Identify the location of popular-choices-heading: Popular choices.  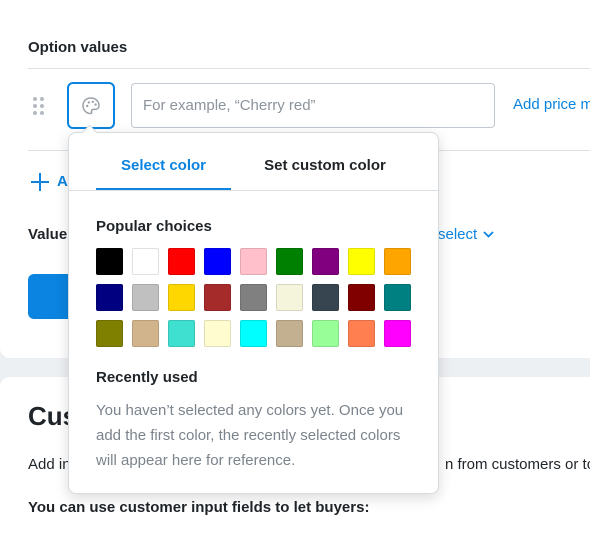
(154, 226).